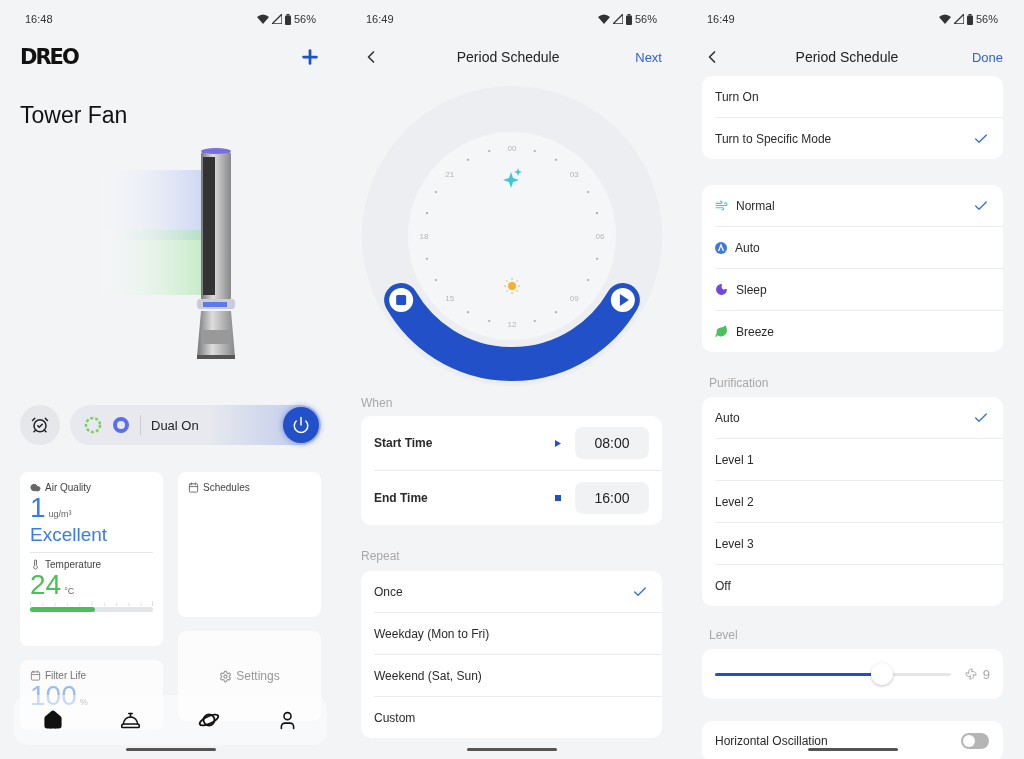 The height and width of the screenshot is (759, 1024). I want to click on hour-label: 15, so click(449, 299).